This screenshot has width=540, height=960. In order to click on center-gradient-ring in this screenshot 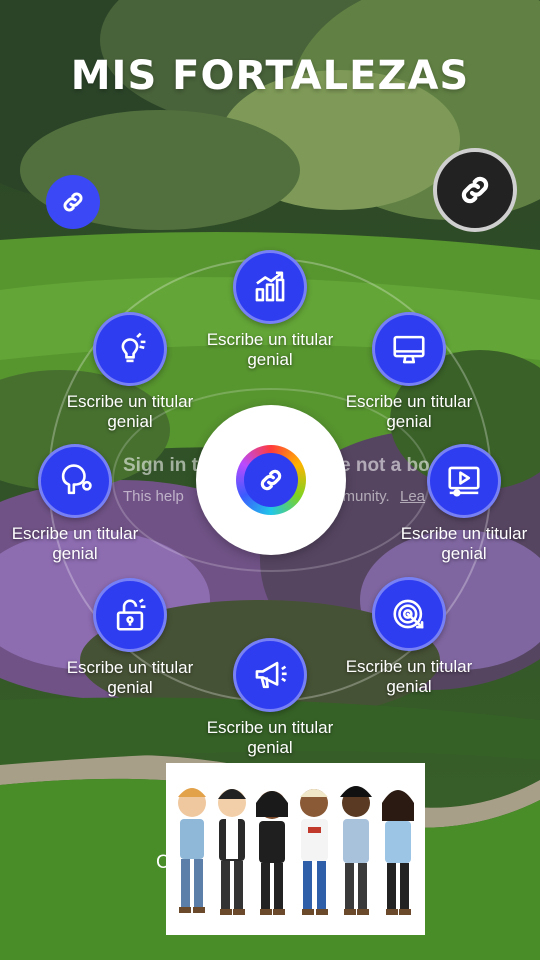, I will do `click(271, 480)`.